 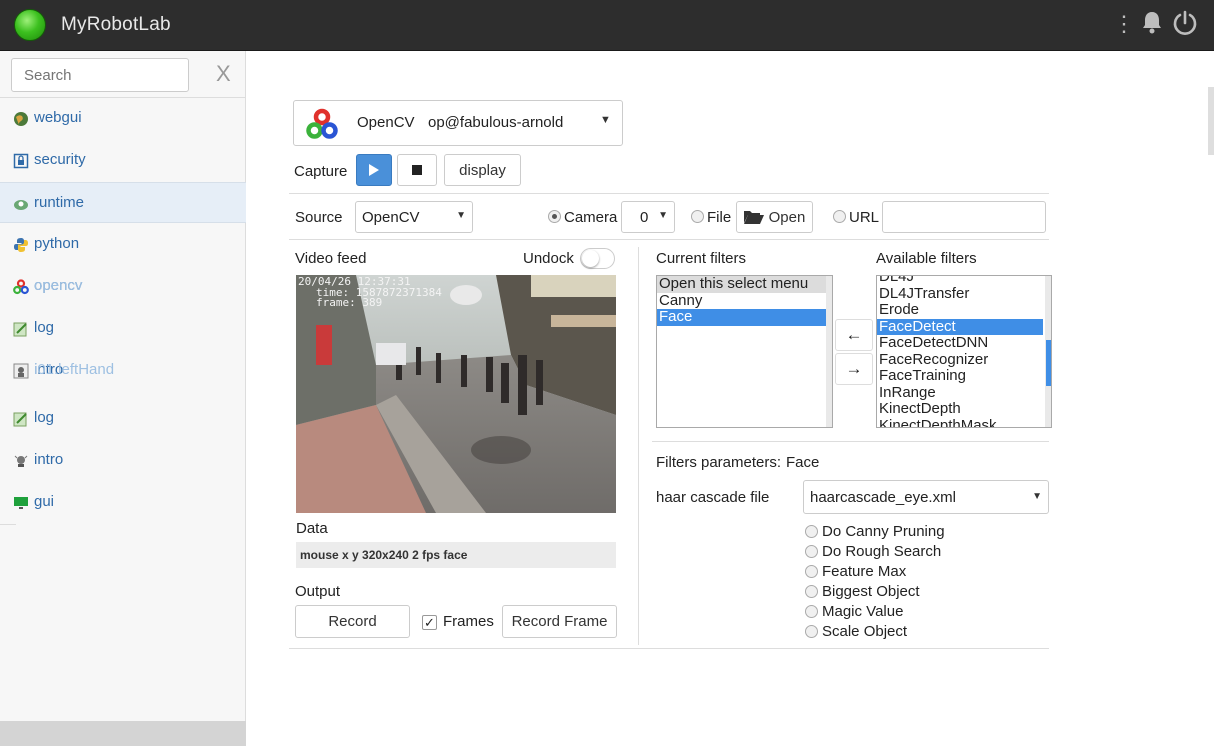 I want to click on list-item: DL4JTransfer, so click(x=964, y=294).